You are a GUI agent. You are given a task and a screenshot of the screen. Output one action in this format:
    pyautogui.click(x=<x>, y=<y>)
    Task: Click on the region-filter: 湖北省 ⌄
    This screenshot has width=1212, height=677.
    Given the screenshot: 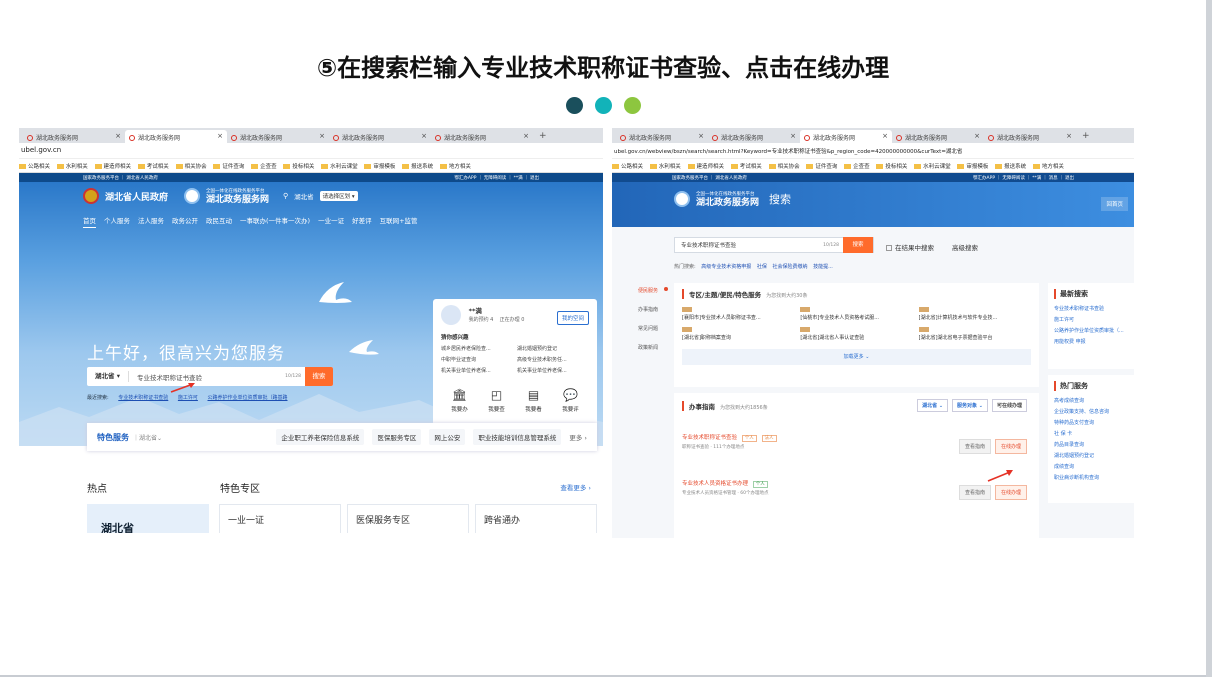 What is the action you would take?
    pyautogui.click(x=933, y=405)
    